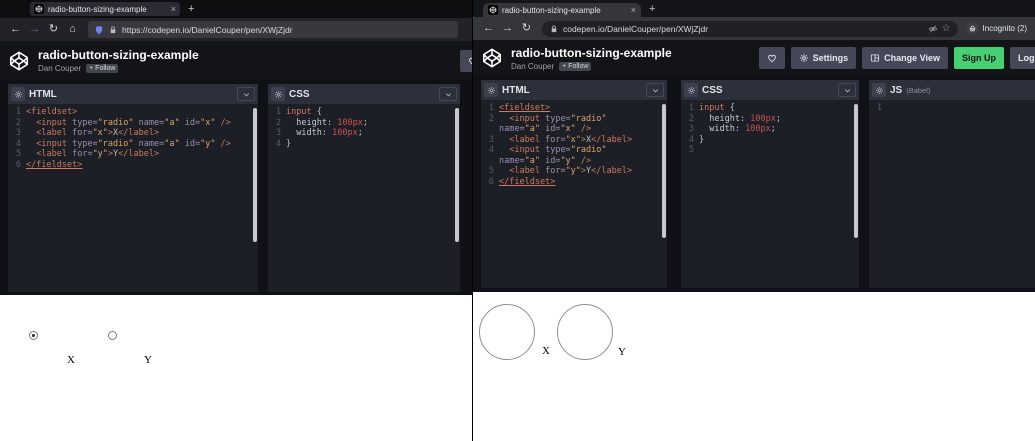 The height and width of the screenshot is (441, 1035). What do you see at coordinates (770, 150) in the screenshot?
I see `code-line: 5` at bounding box center [770, 150].